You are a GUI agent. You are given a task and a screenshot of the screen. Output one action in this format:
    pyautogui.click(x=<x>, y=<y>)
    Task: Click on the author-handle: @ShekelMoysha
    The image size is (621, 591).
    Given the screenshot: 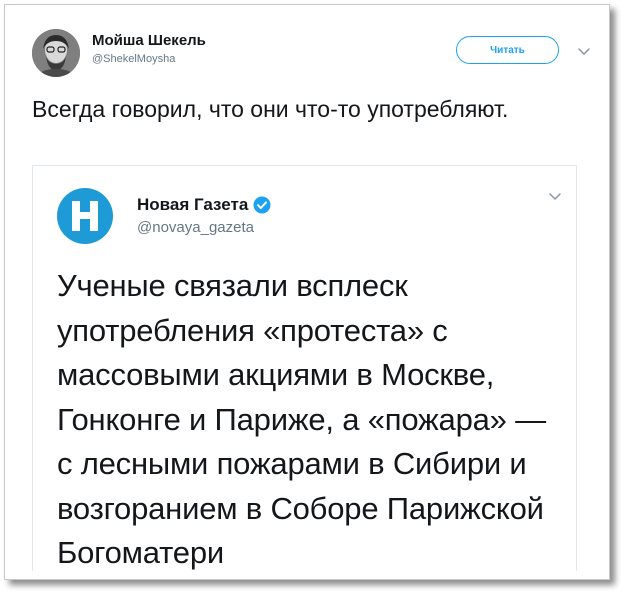 What is the action you would take?
    pyautogui.click(x=133, y=59)
    